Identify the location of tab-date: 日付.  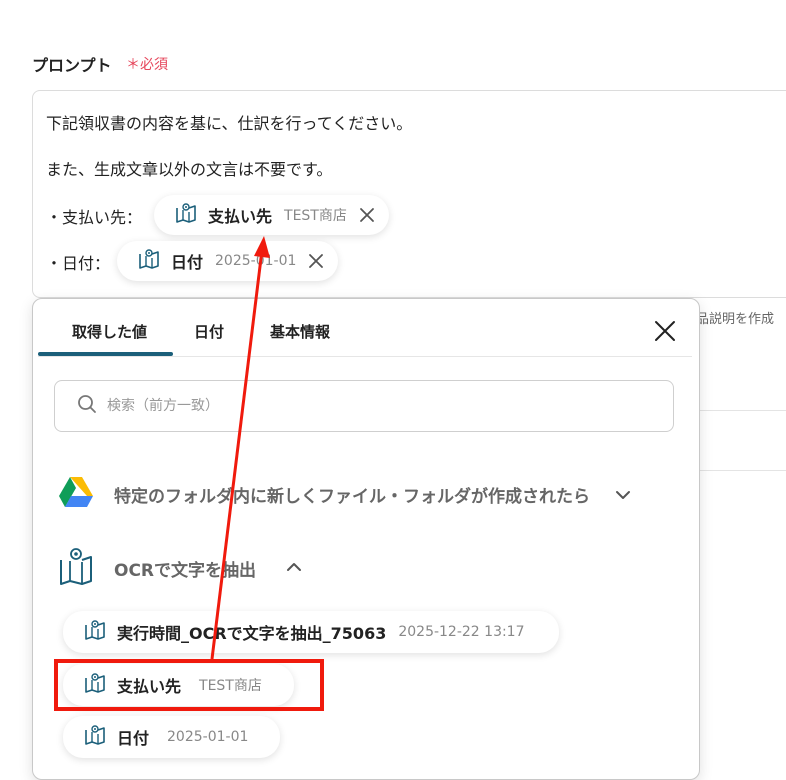
(209, 331).